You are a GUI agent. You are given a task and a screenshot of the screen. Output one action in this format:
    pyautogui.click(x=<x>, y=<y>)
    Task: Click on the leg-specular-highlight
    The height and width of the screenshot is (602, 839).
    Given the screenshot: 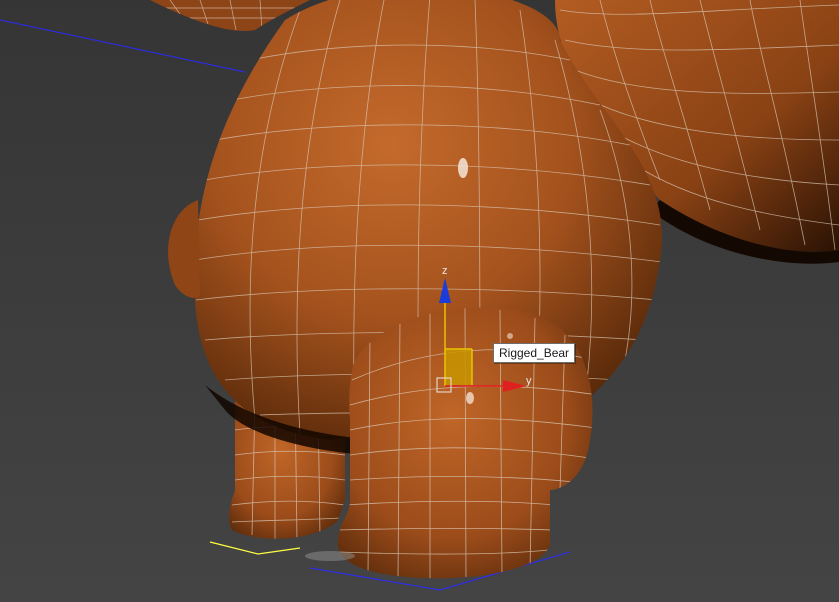 What is the action you would take?
    pyautogui.click(x=470, y=398)
    